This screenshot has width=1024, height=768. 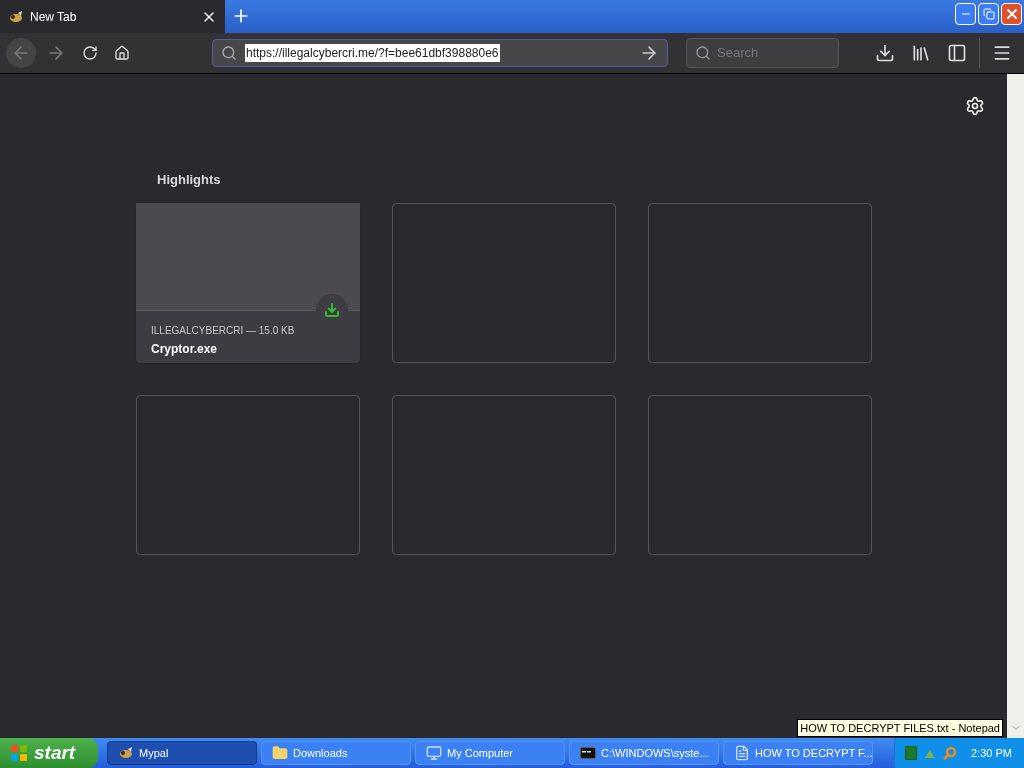 I want to click on url-text: https://illegalcybercri.me/?f=bee61dbf398880e6, so click(x=372, y=53).